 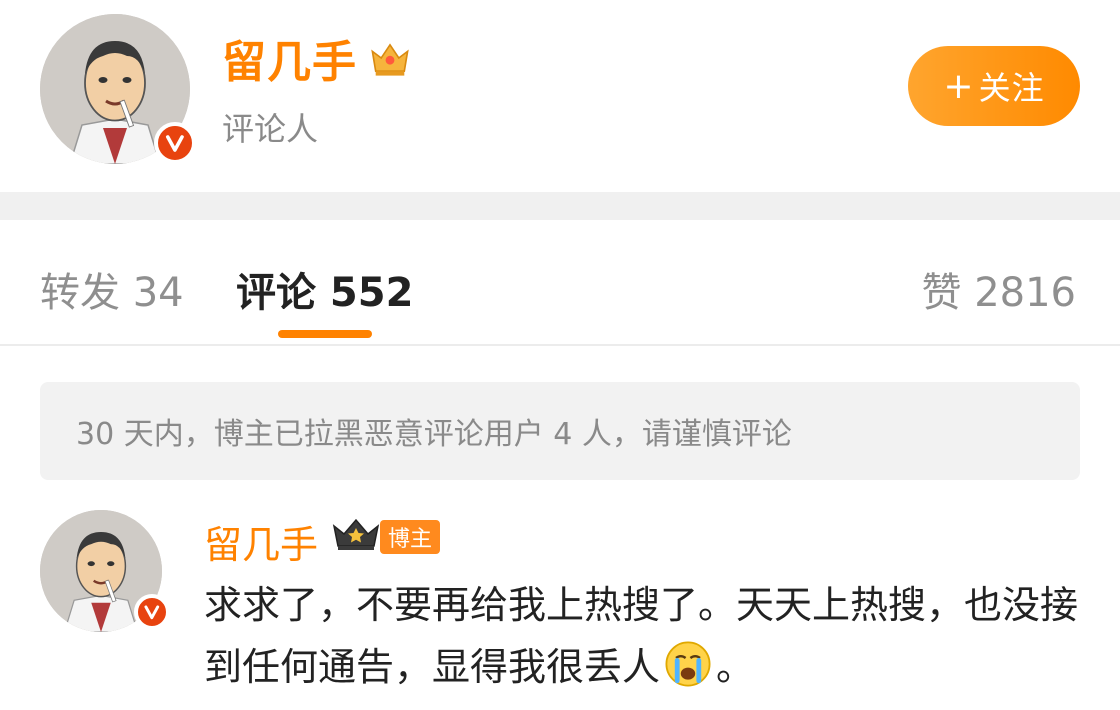 What do you see at coordinates (112, 289) in the screenshot?
I see `tab-repost: 转发 34` at bounding box center [112, 289].